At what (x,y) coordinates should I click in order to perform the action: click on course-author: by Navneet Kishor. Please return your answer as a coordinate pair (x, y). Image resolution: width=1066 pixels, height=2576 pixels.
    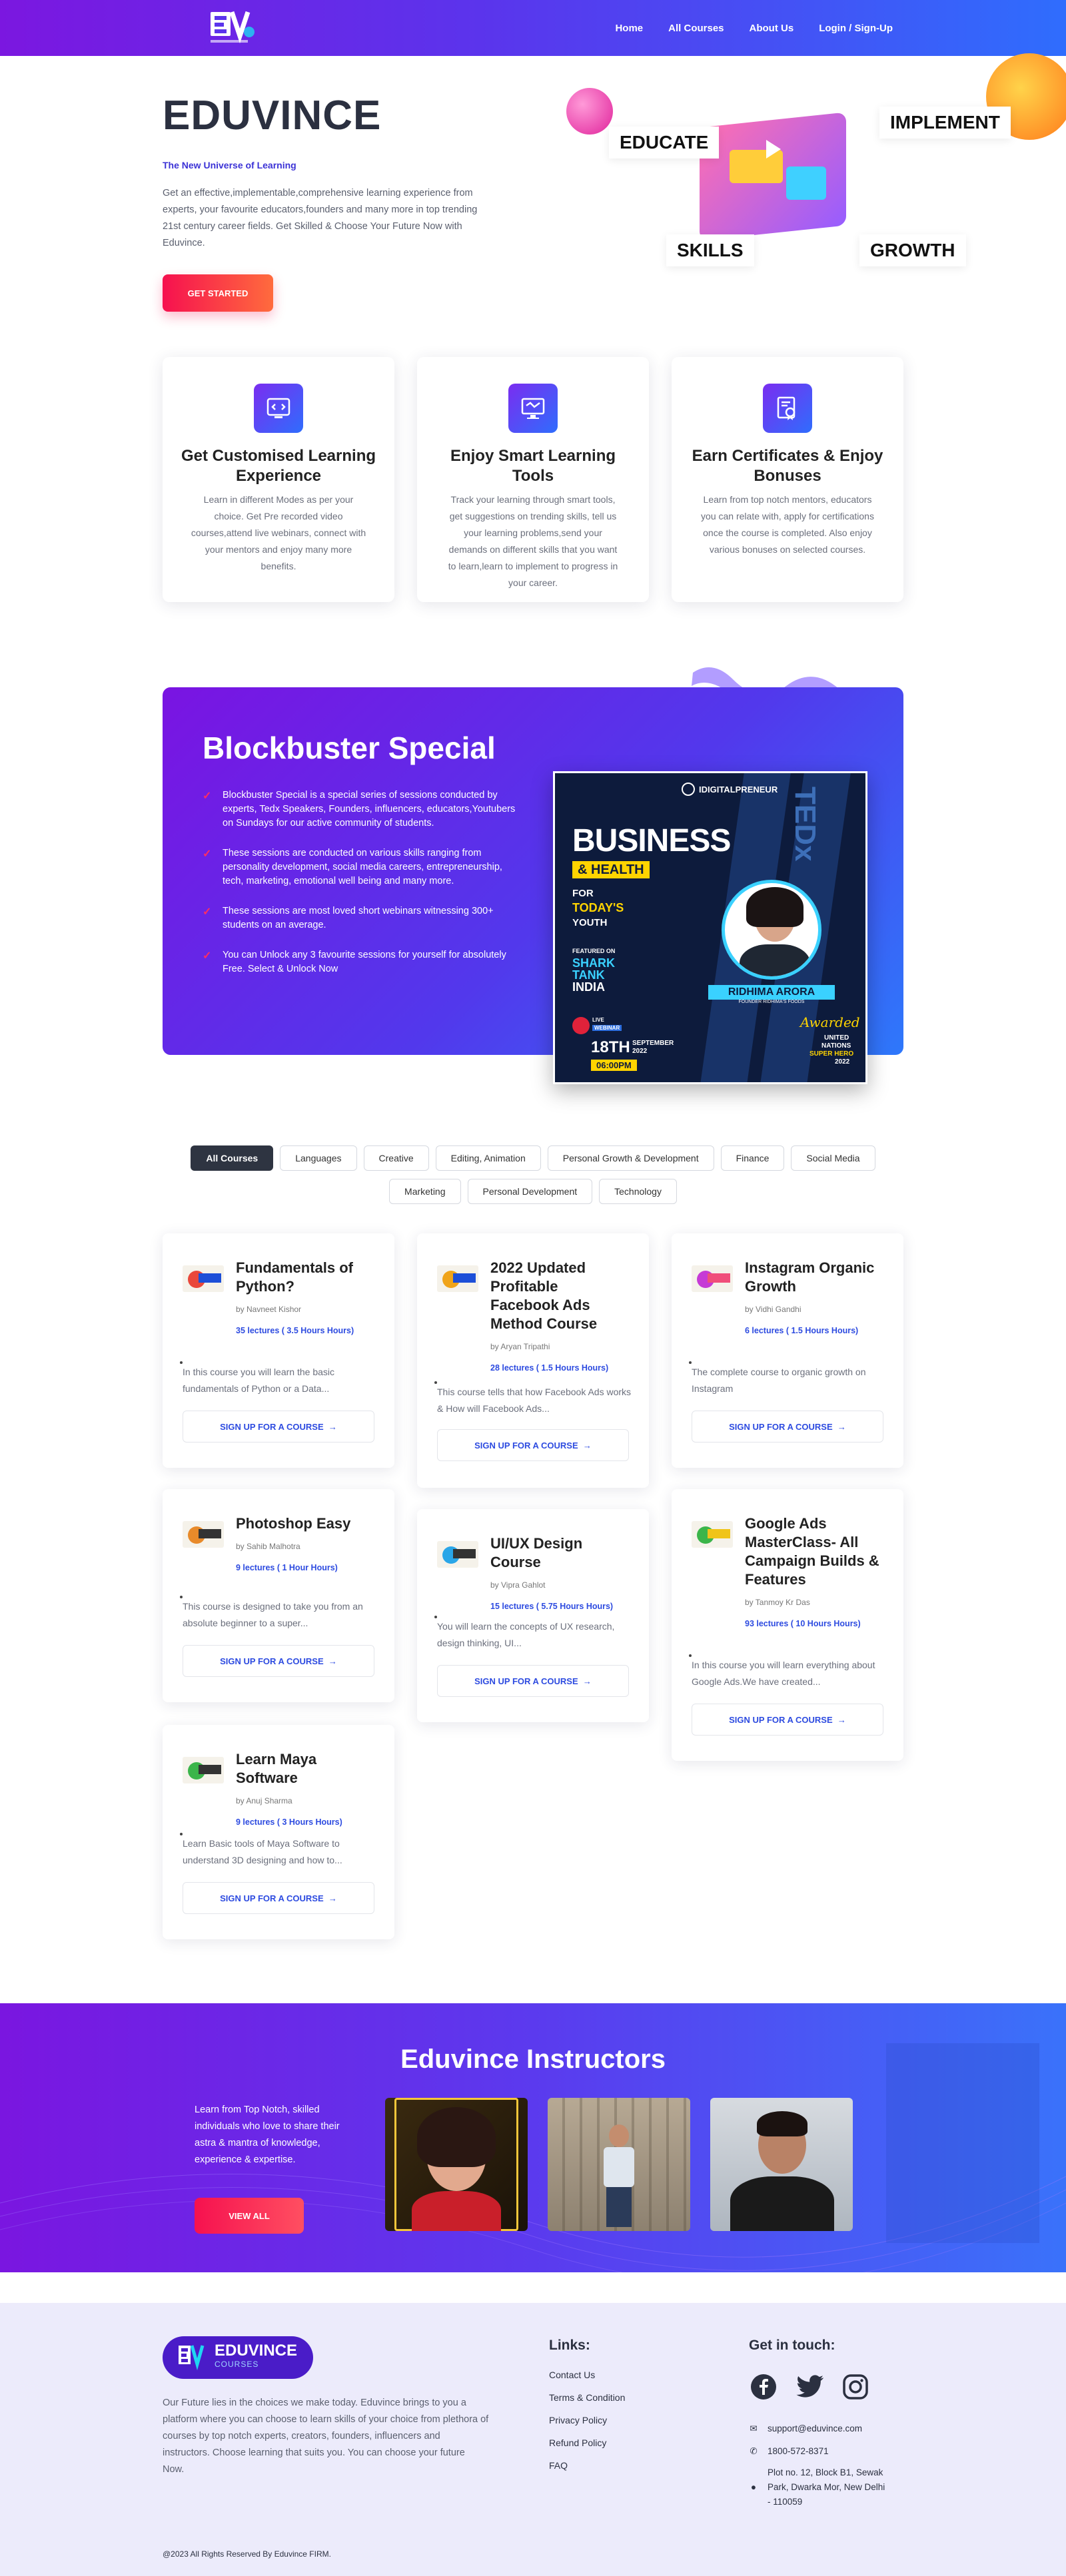
    Looking at the image, I should click on (269, 1309).